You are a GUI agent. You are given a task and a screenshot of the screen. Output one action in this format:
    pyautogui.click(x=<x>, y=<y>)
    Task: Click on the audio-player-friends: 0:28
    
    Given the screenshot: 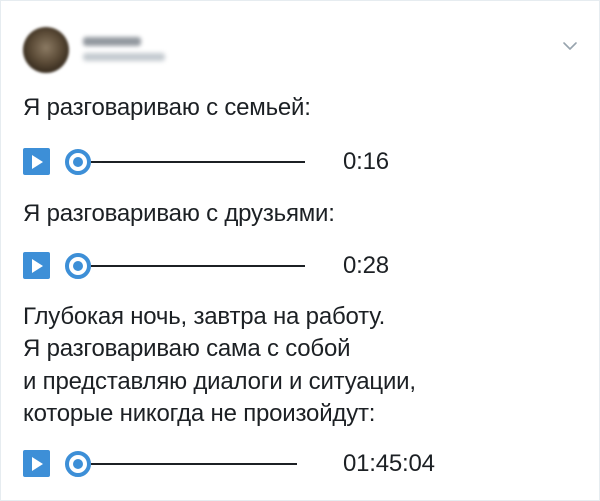 What is the action you would take?
    pyautogui.click(x=303, y=266)
    